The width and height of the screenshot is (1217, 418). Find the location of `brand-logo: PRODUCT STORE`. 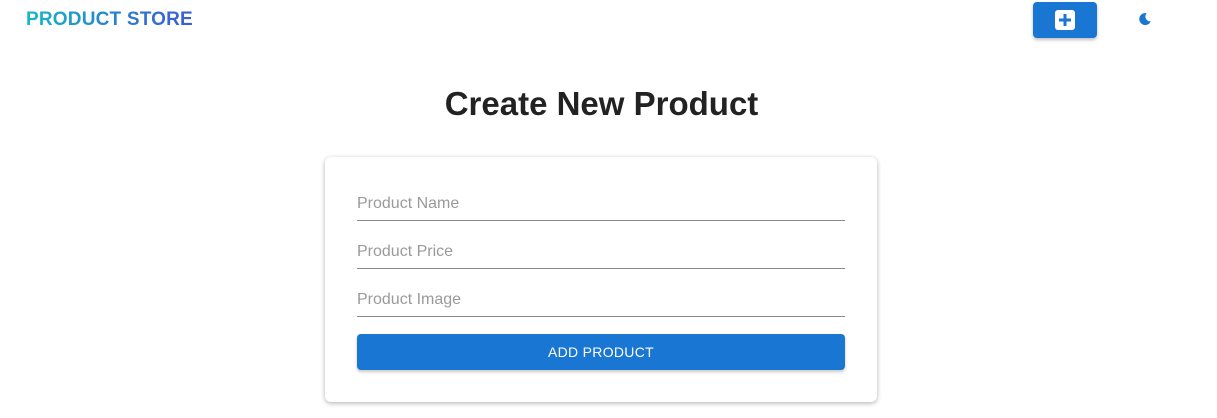

brand-logo: PRODUCT STORE is located at coordinates (109, 20).